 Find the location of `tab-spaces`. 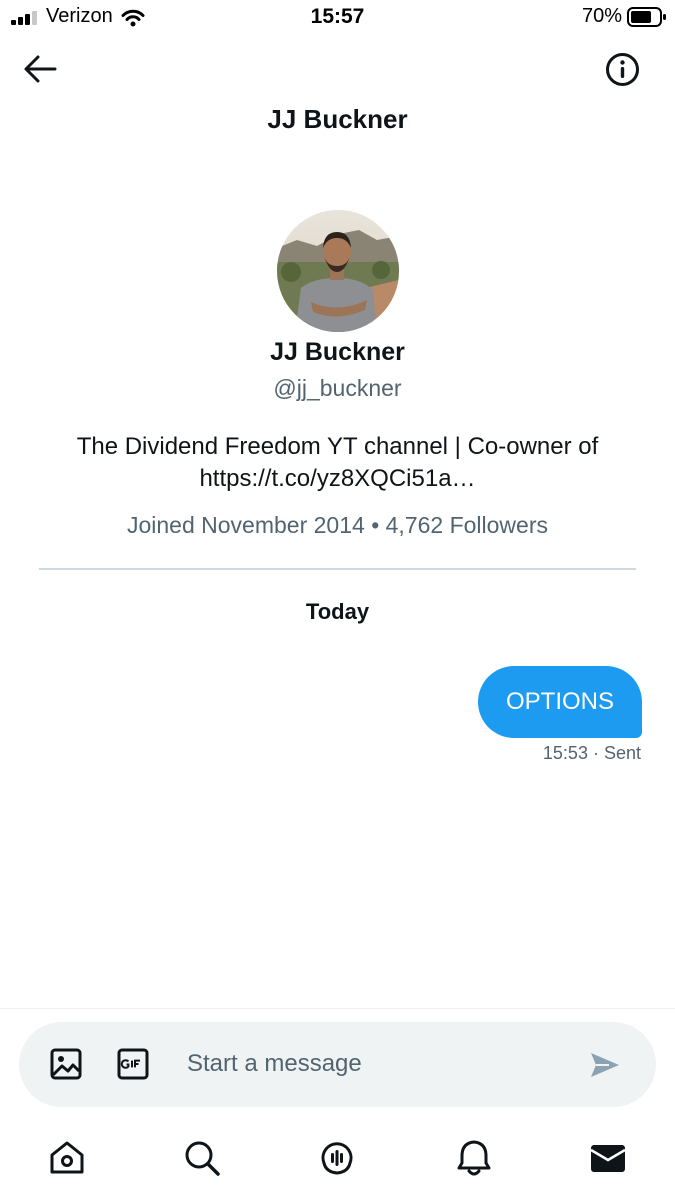

tab-spaces is located at coordinates (337, 1158).